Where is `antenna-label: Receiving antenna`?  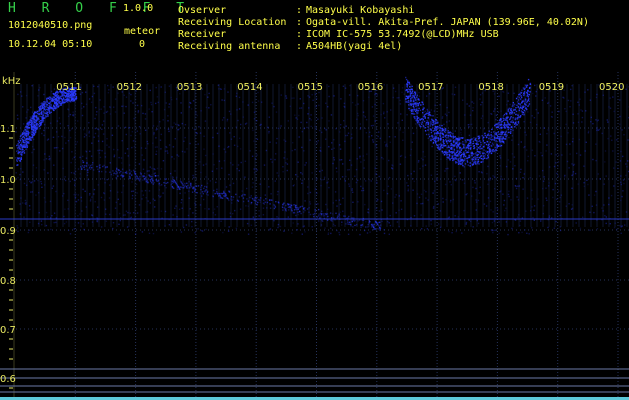 antenna-label: Receiving antenna is located at coordinates (229, 46).